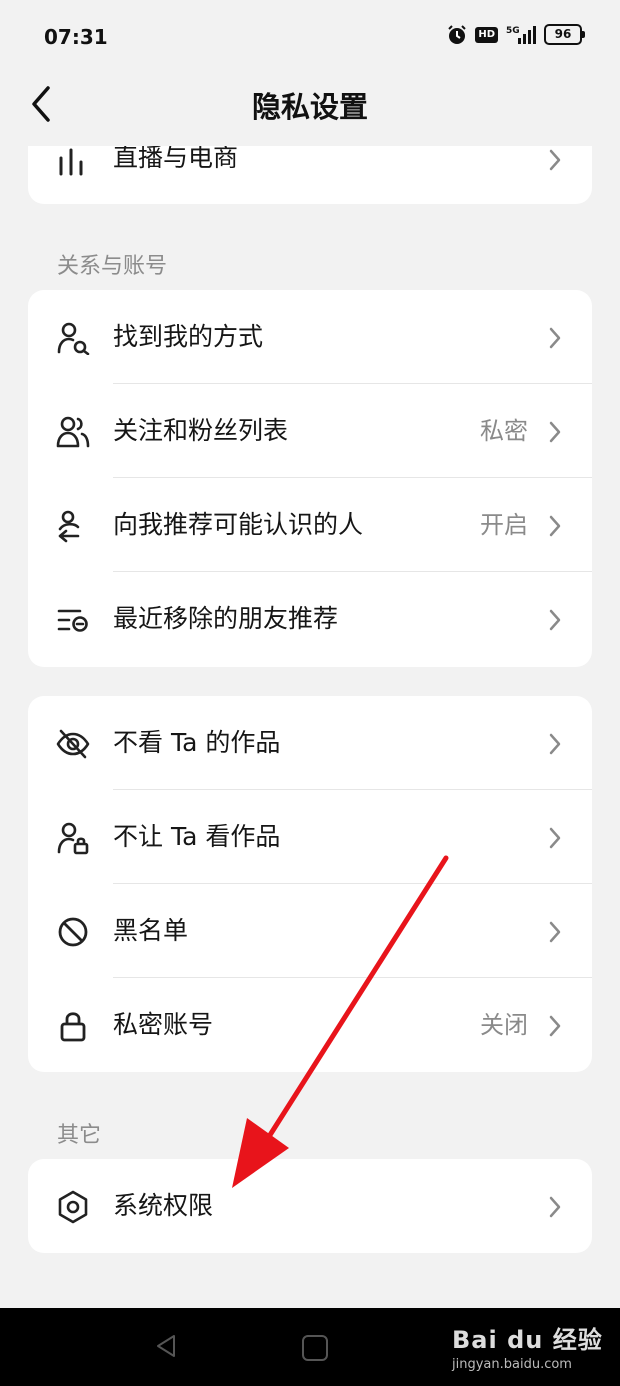  What do you see at coordinates (527, 1340) in the screenshot?
I see `watermark-brand: Bai du 经验` at bounding box center [527, 1340].